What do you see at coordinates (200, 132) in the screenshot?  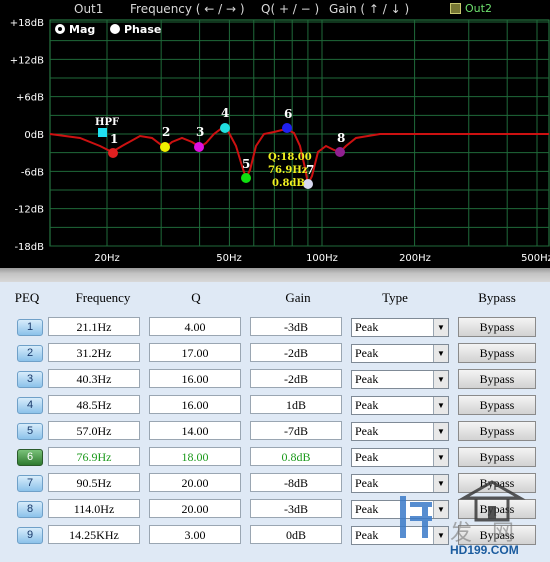 I see `eq-band-label: 3` at bounding box center [200, 132].